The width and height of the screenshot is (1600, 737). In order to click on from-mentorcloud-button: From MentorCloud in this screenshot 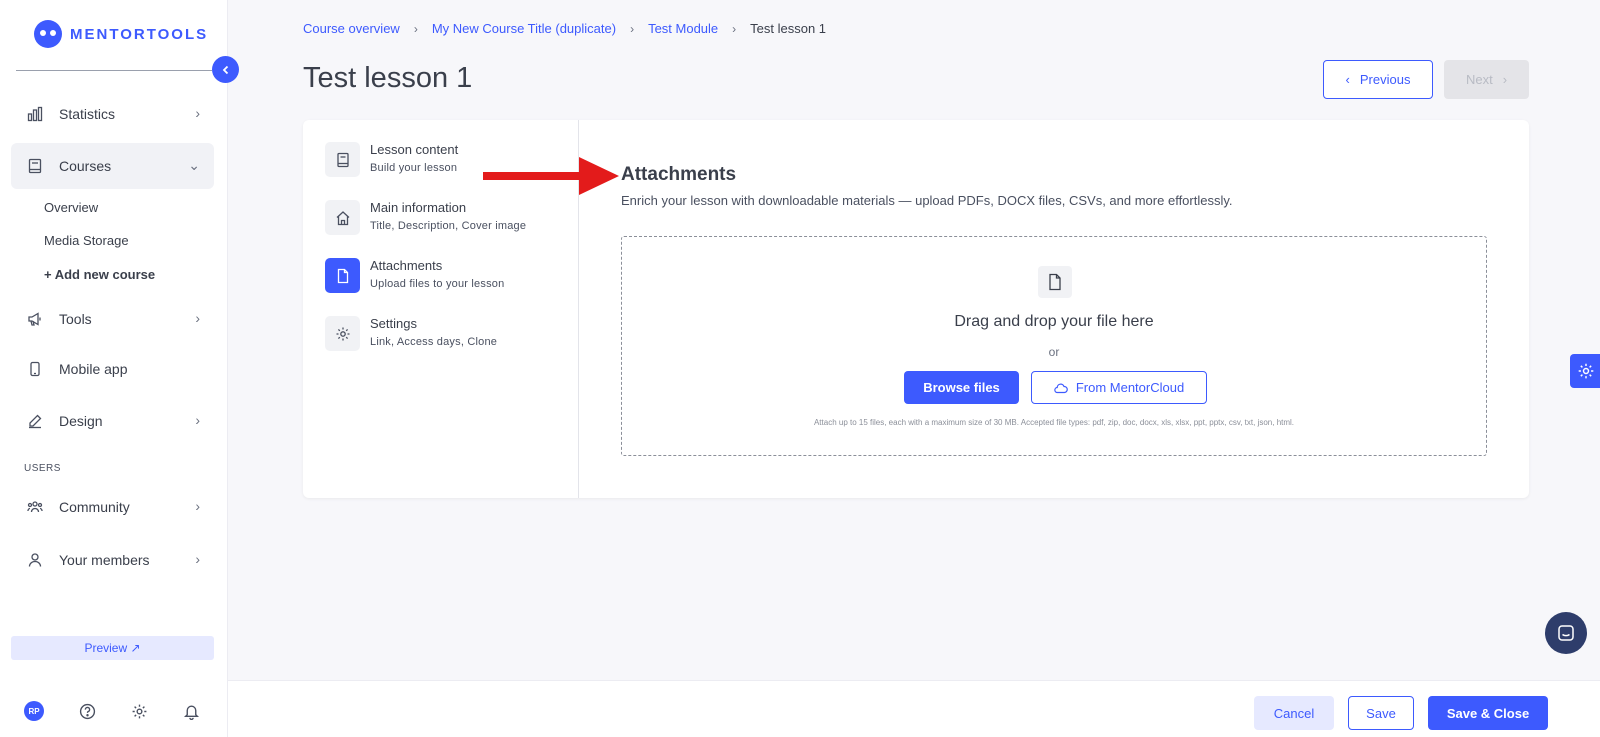, I will do `click(1119, 387)`.